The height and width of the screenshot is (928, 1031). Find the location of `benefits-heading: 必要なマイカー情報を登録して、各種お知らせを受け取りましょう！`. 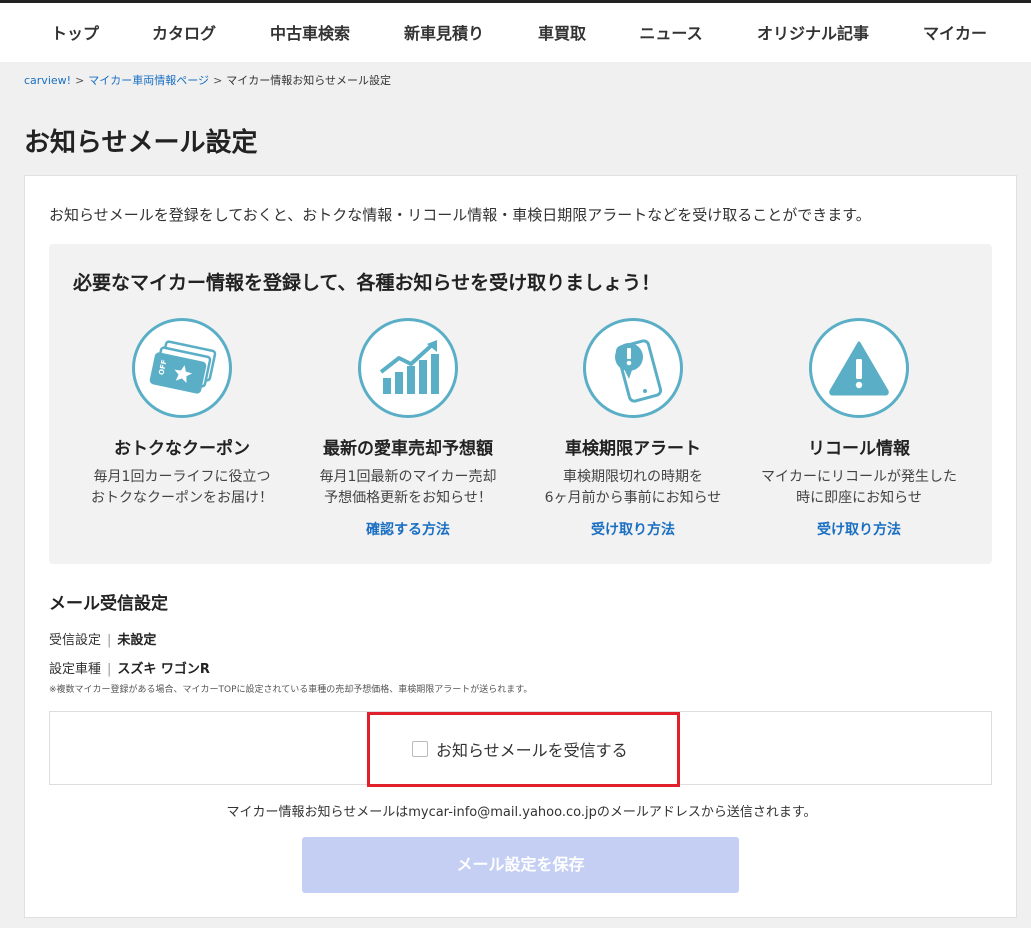

benefits-heading: 必要なマイカー情報を登録して、各種お知らせを受け取りましょう！ is located at coordinates (367, 283).